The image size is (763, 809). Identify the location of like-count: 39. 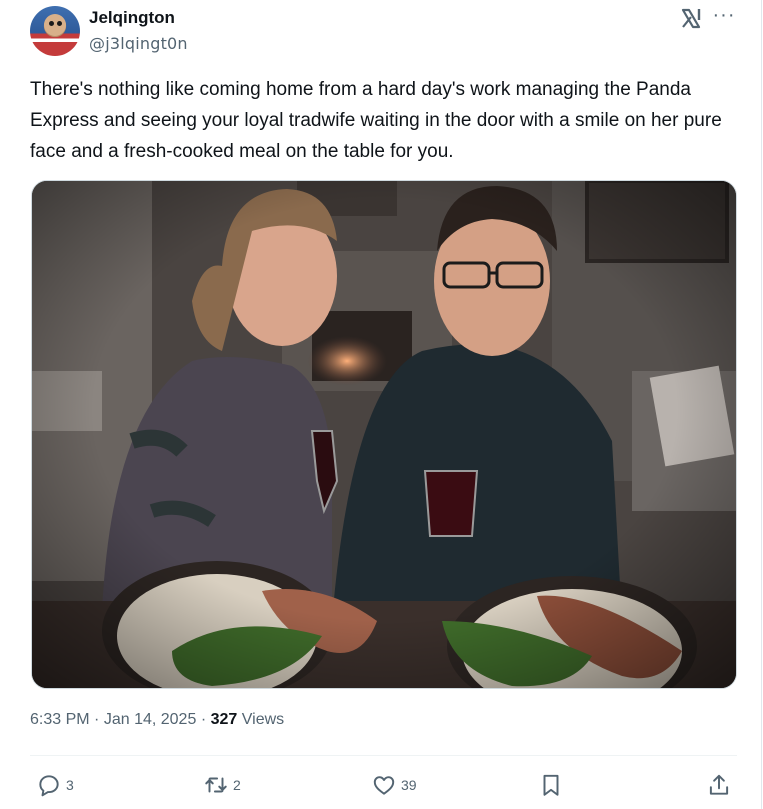
(409, 785).